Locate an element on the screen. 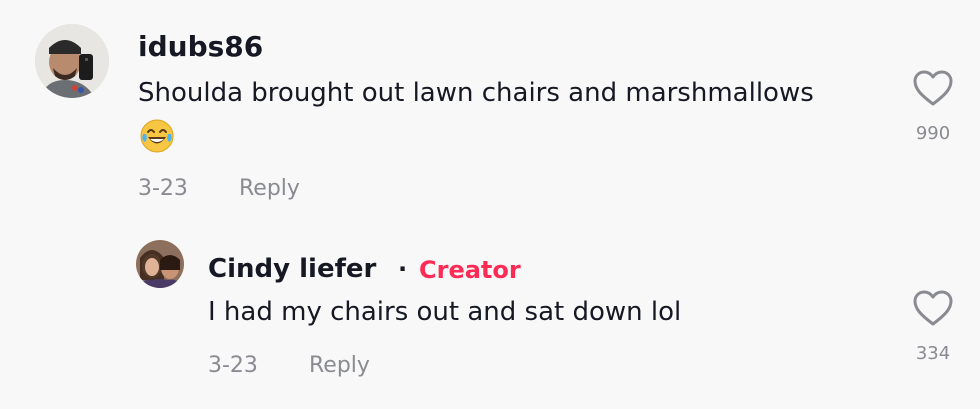  avatar is located at coordinates (72, 61).